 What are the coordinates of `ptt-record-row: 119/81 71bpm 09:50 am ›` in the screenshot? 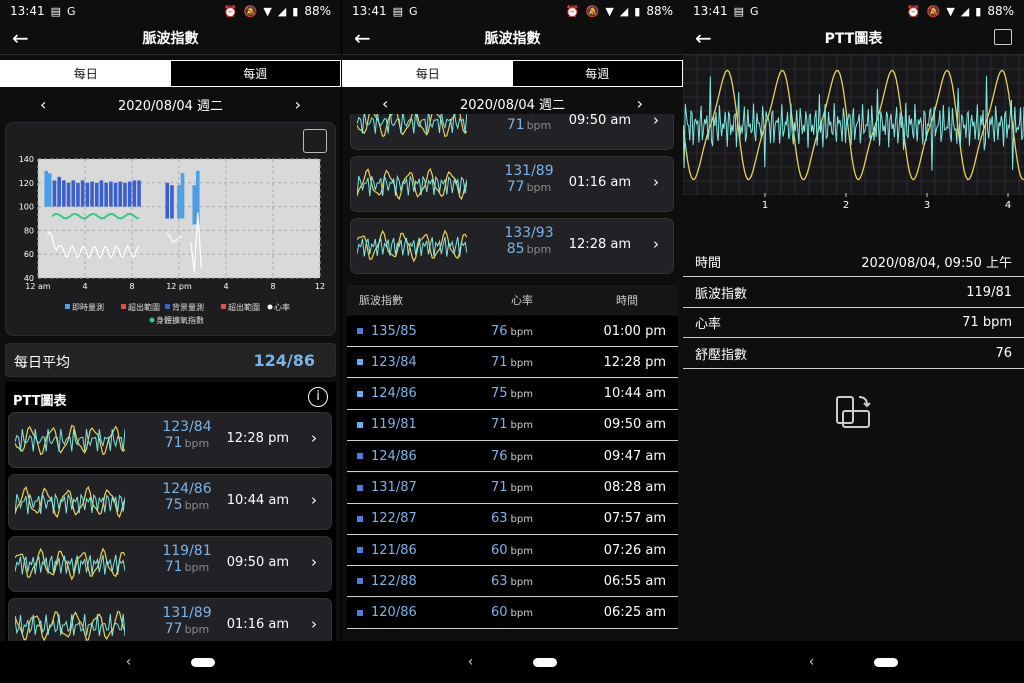 It's located at (170, 564).